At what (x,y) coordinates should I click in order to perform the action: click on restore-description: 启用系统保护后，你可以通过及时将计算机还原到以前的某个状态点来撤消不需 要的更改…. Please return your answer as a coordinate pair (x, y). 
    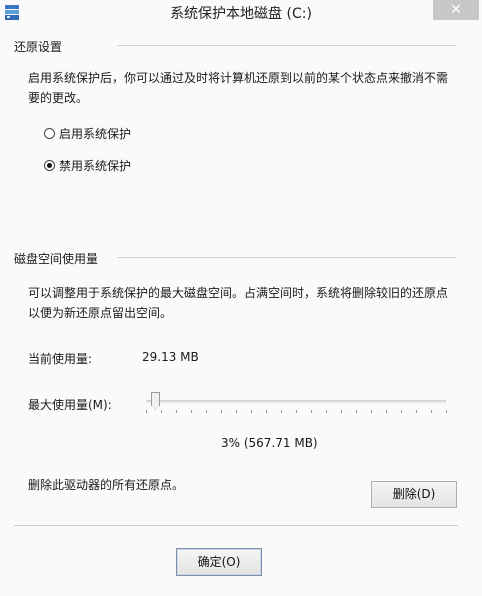
    Looking at the image, I should click on (238, 88).